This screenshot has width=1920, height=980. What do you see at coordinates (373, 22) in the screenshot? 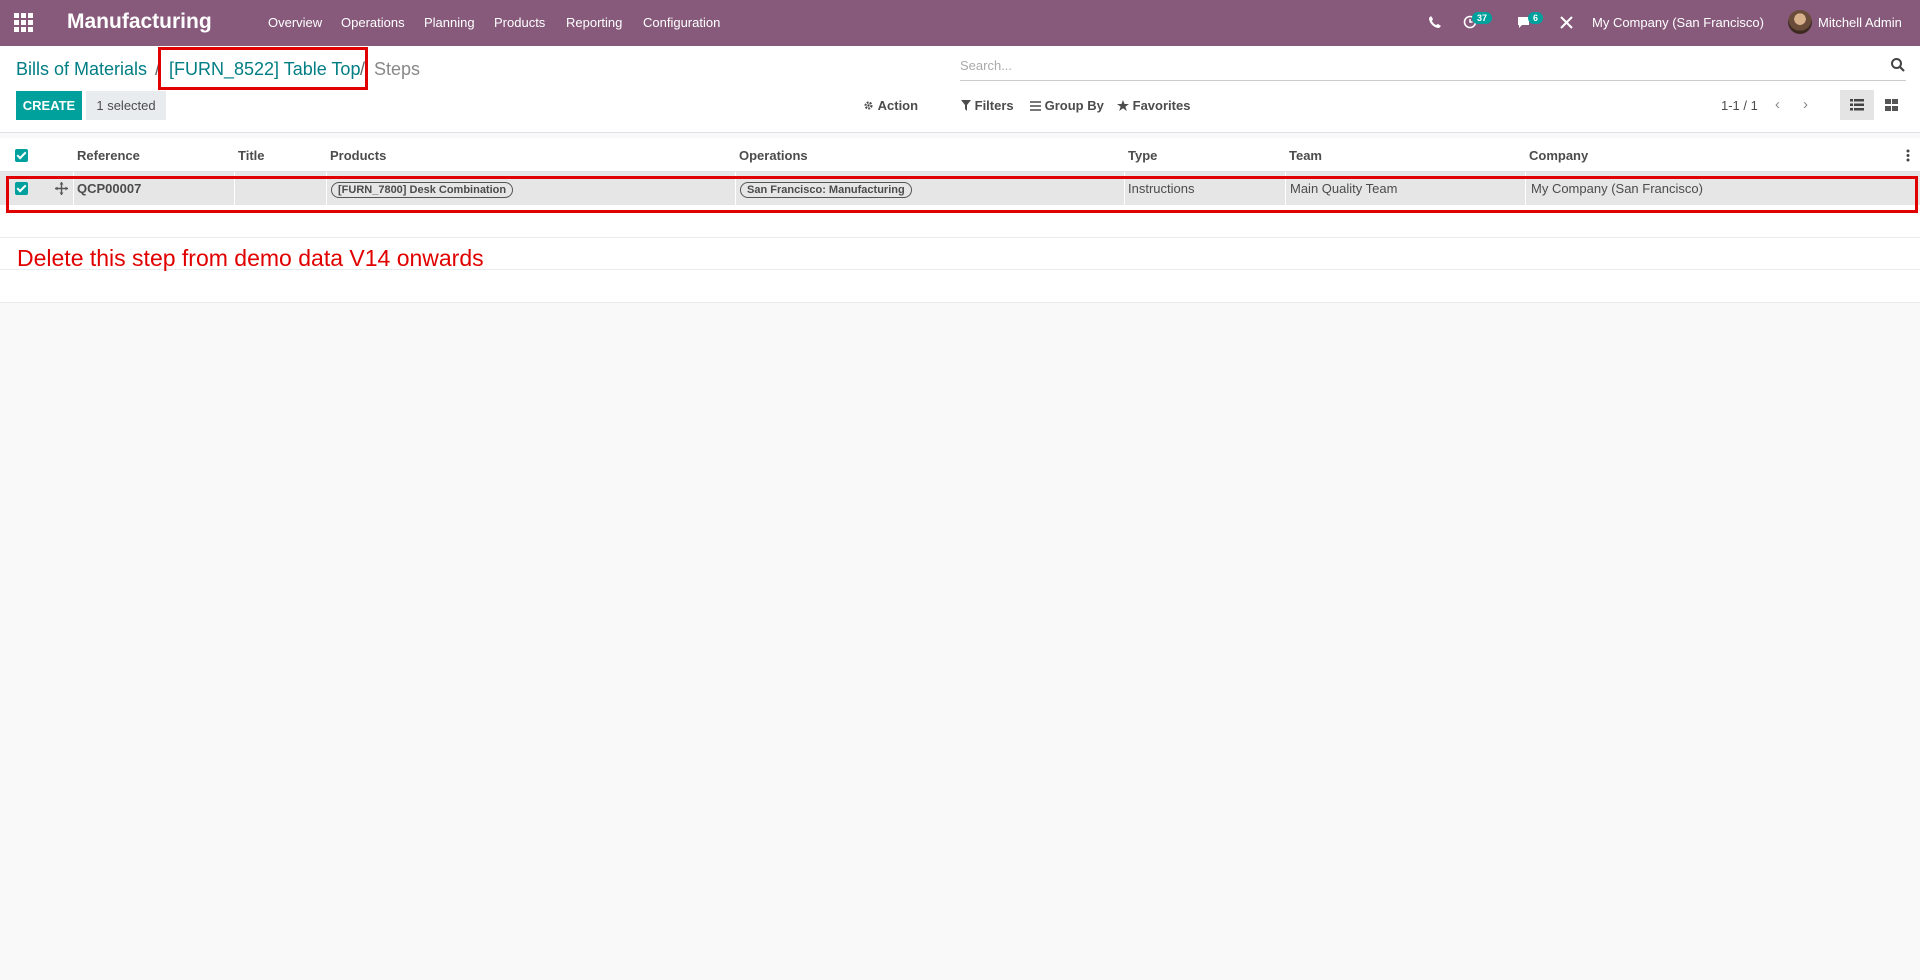
I see `menu-operations: Operations` at bounding box center [373, 22].